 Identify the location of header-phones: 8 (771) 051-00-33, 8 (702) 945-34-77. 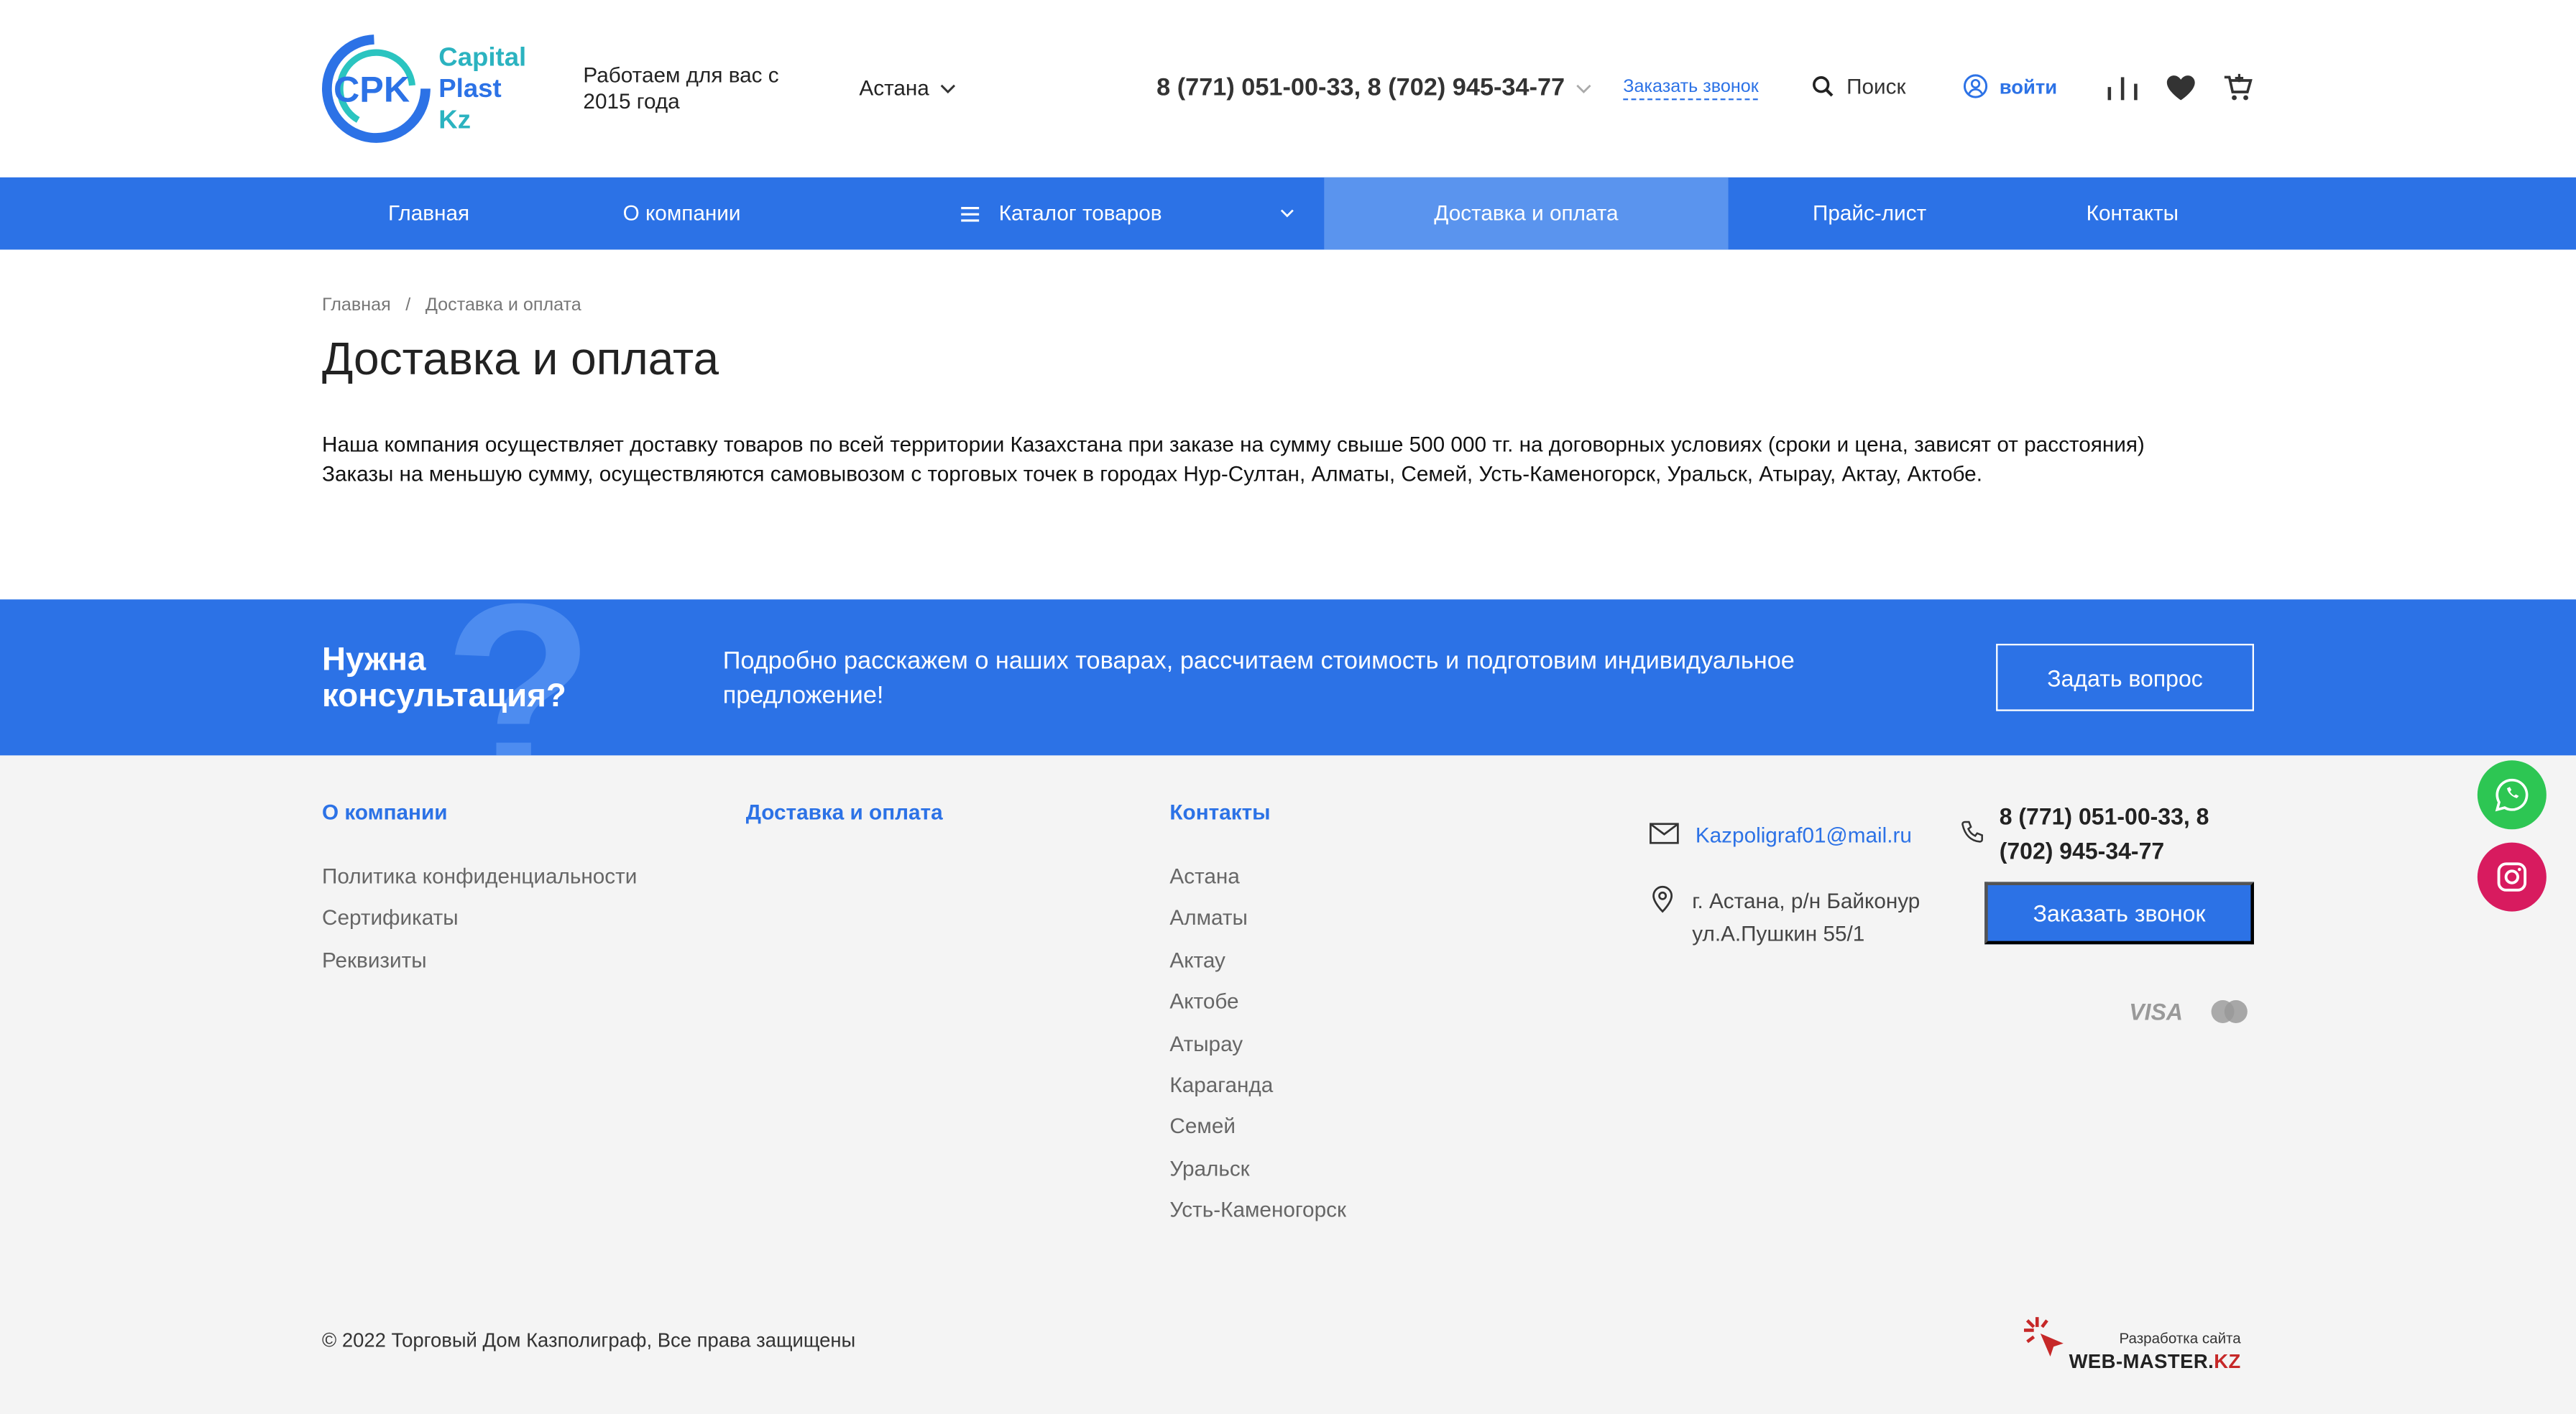
(1373, 88).